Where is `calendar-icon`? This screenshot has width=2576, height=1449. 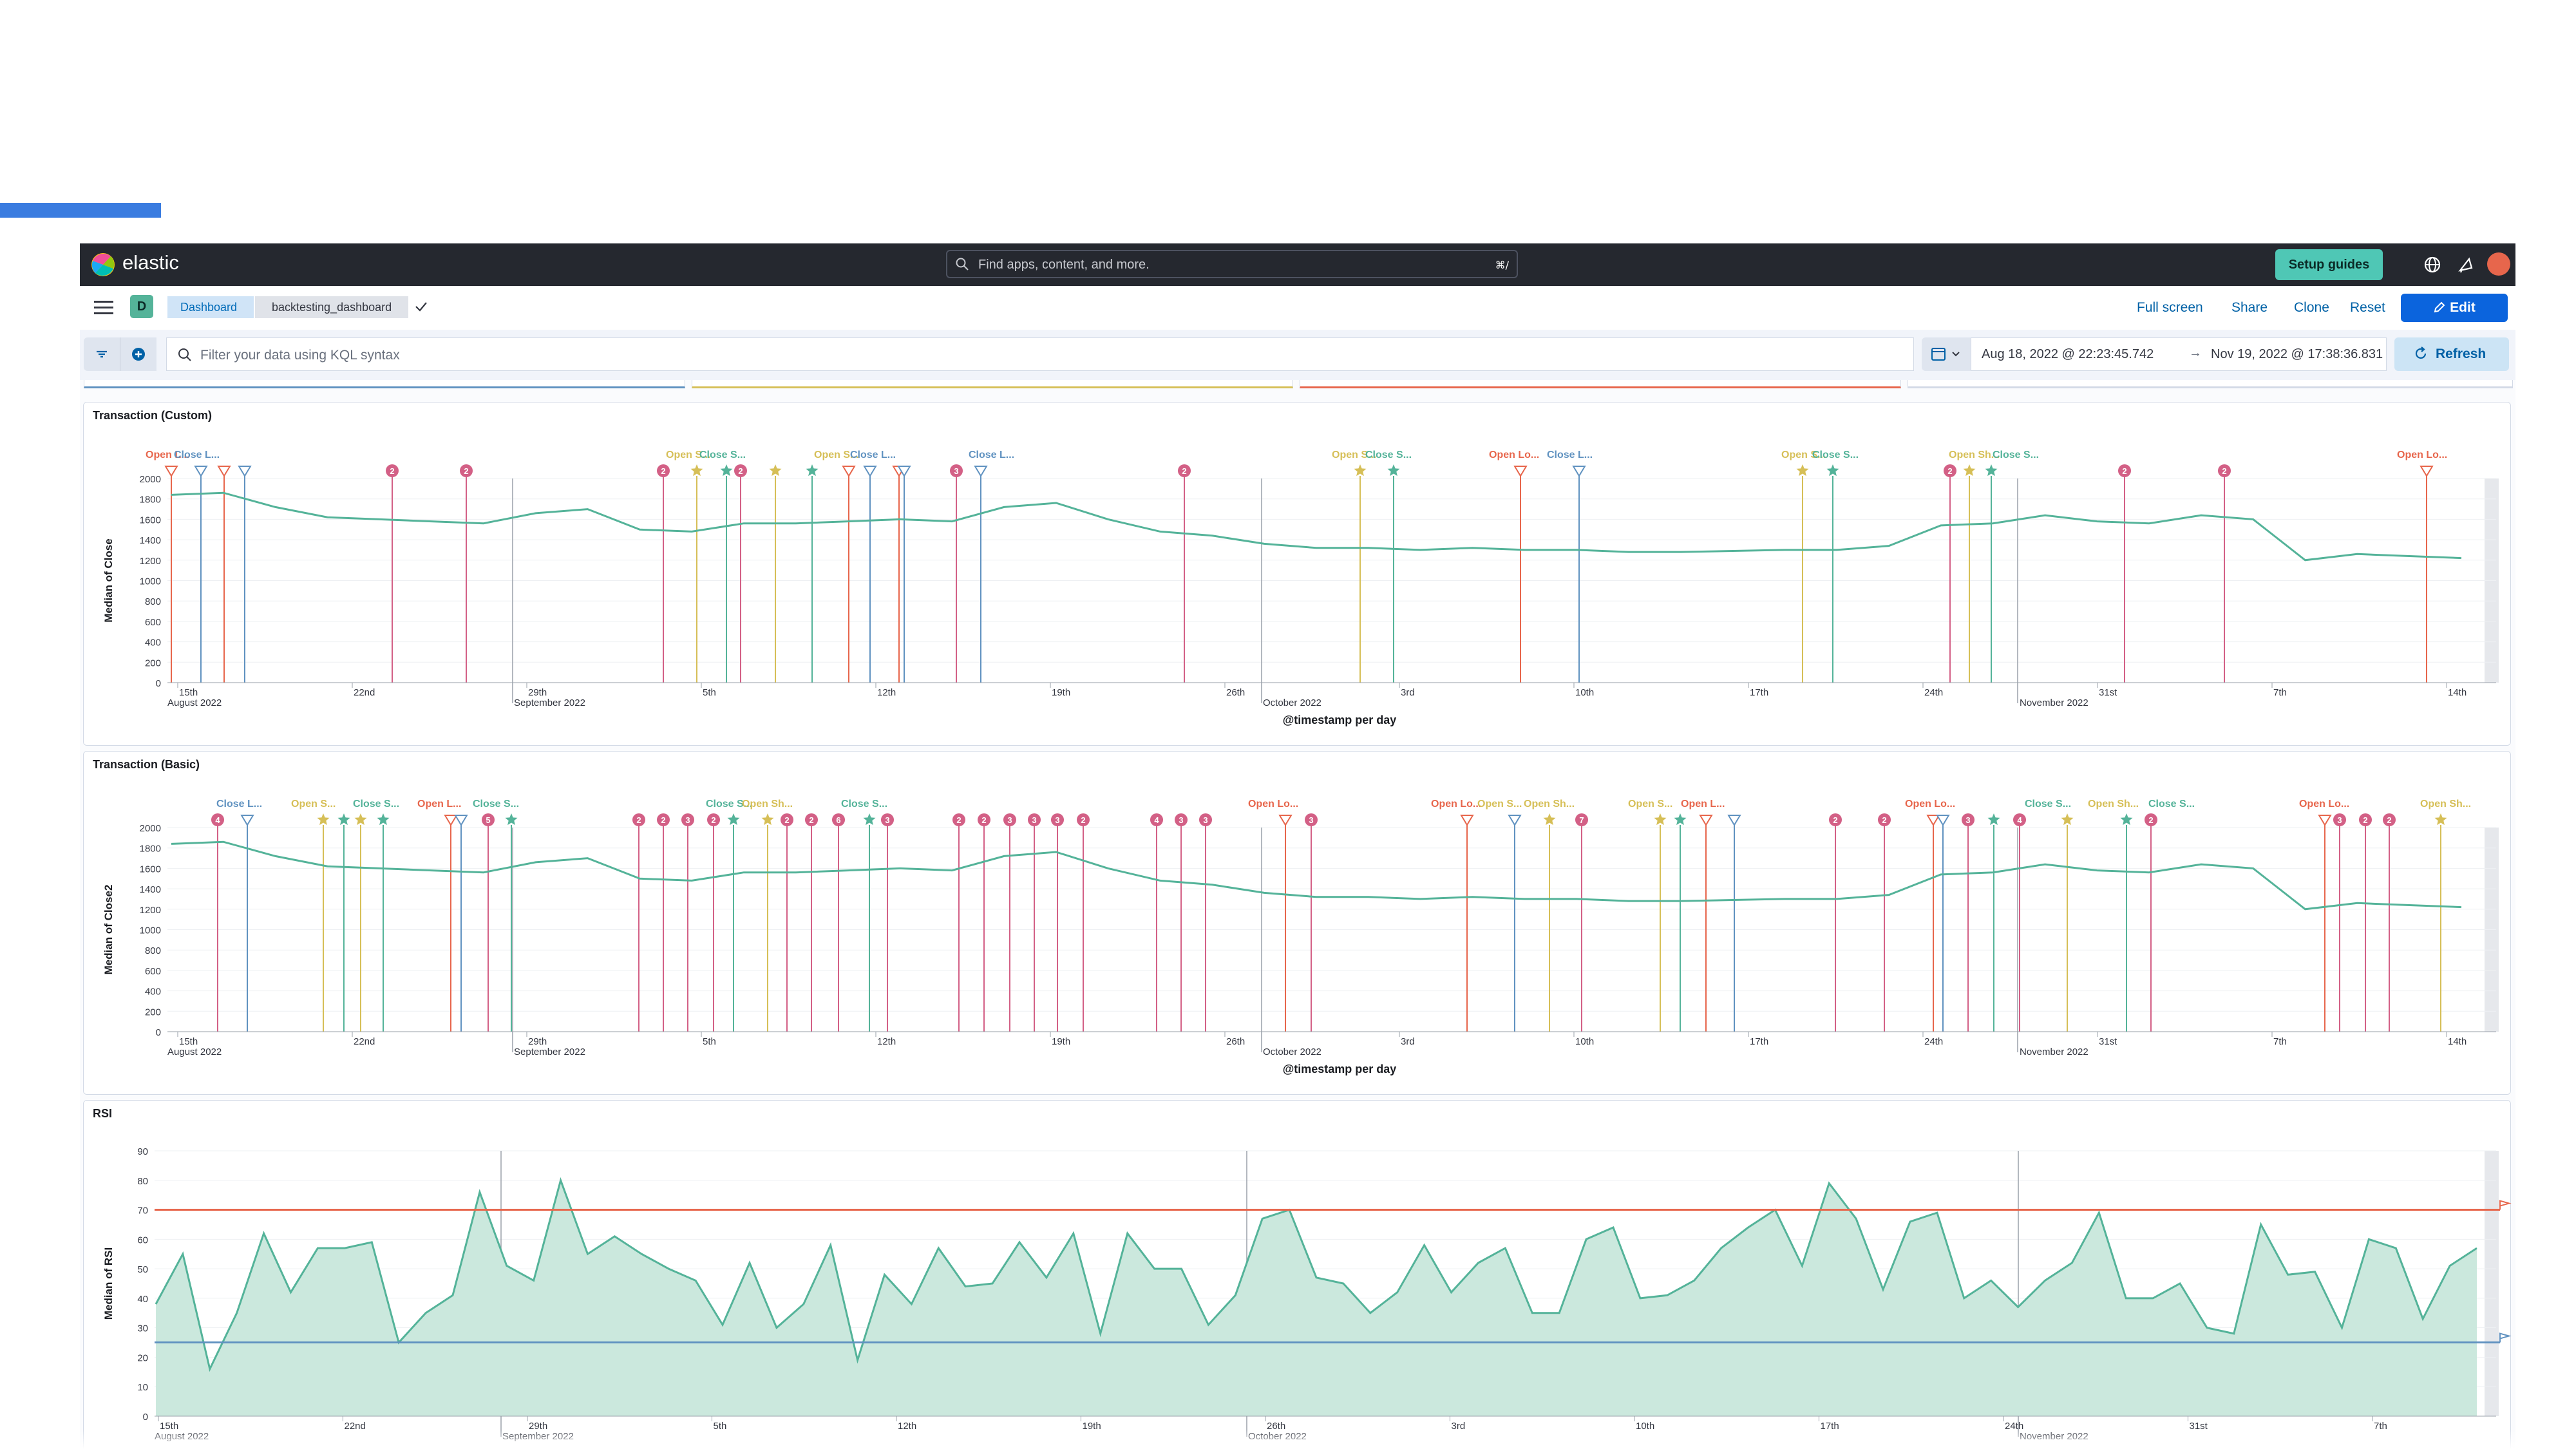 calendar-icon is located at coordinates (1946, 354).